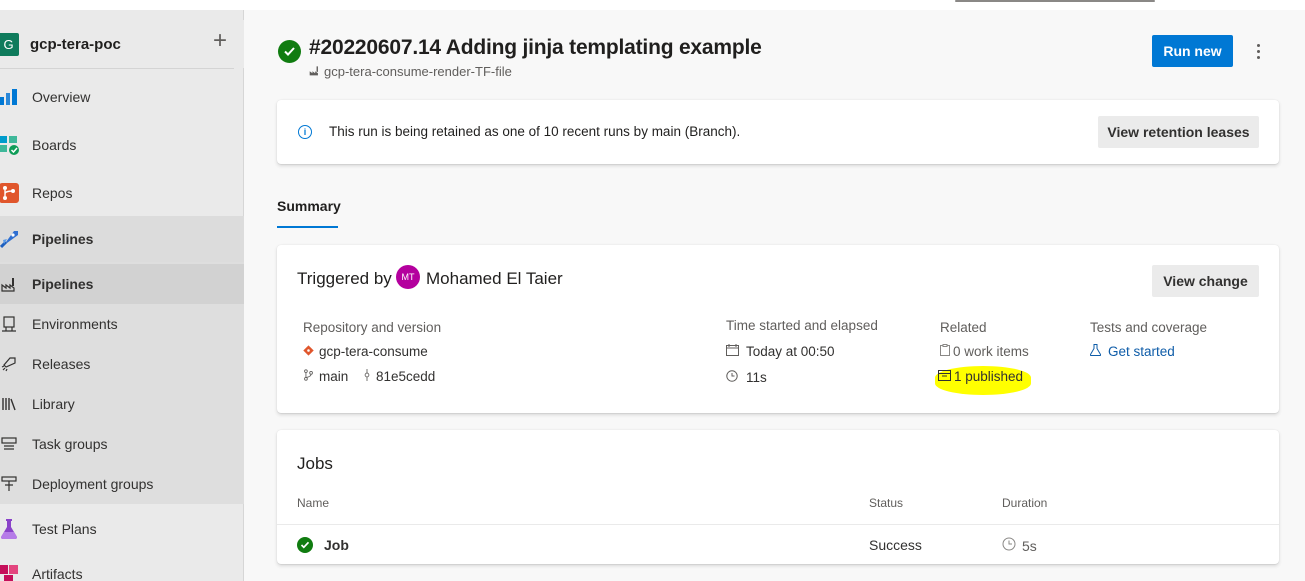 This screenshot has width=1305, height=581. Describe the element at coordinates (1192, 51) in the screenshot. I see `run-new-button: Run new` at that location.